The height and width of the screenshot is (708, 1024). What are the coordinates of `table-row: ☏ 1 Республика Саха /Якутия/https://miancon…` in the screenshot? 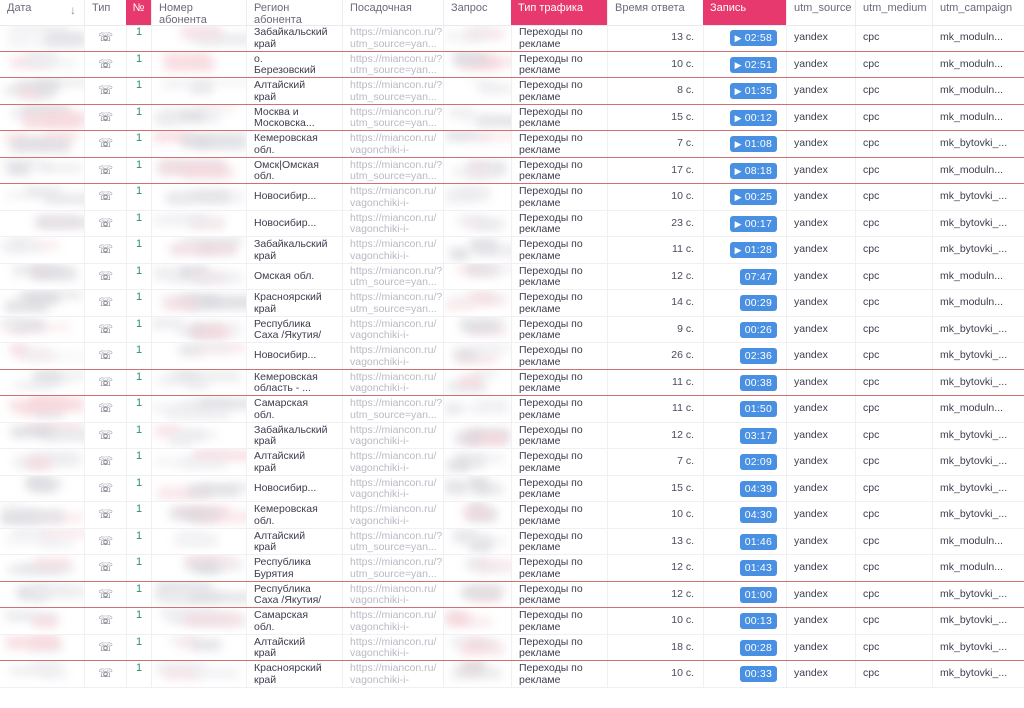 It's located at (512, 594).